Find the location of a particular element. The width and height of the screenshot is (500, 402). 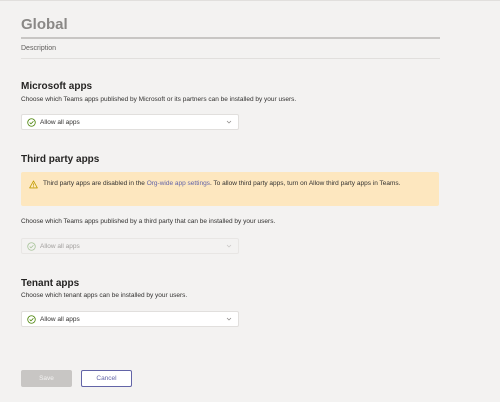

tenant-apps-dropdown-value: Allow all apps is located at coordinates (60, 319).